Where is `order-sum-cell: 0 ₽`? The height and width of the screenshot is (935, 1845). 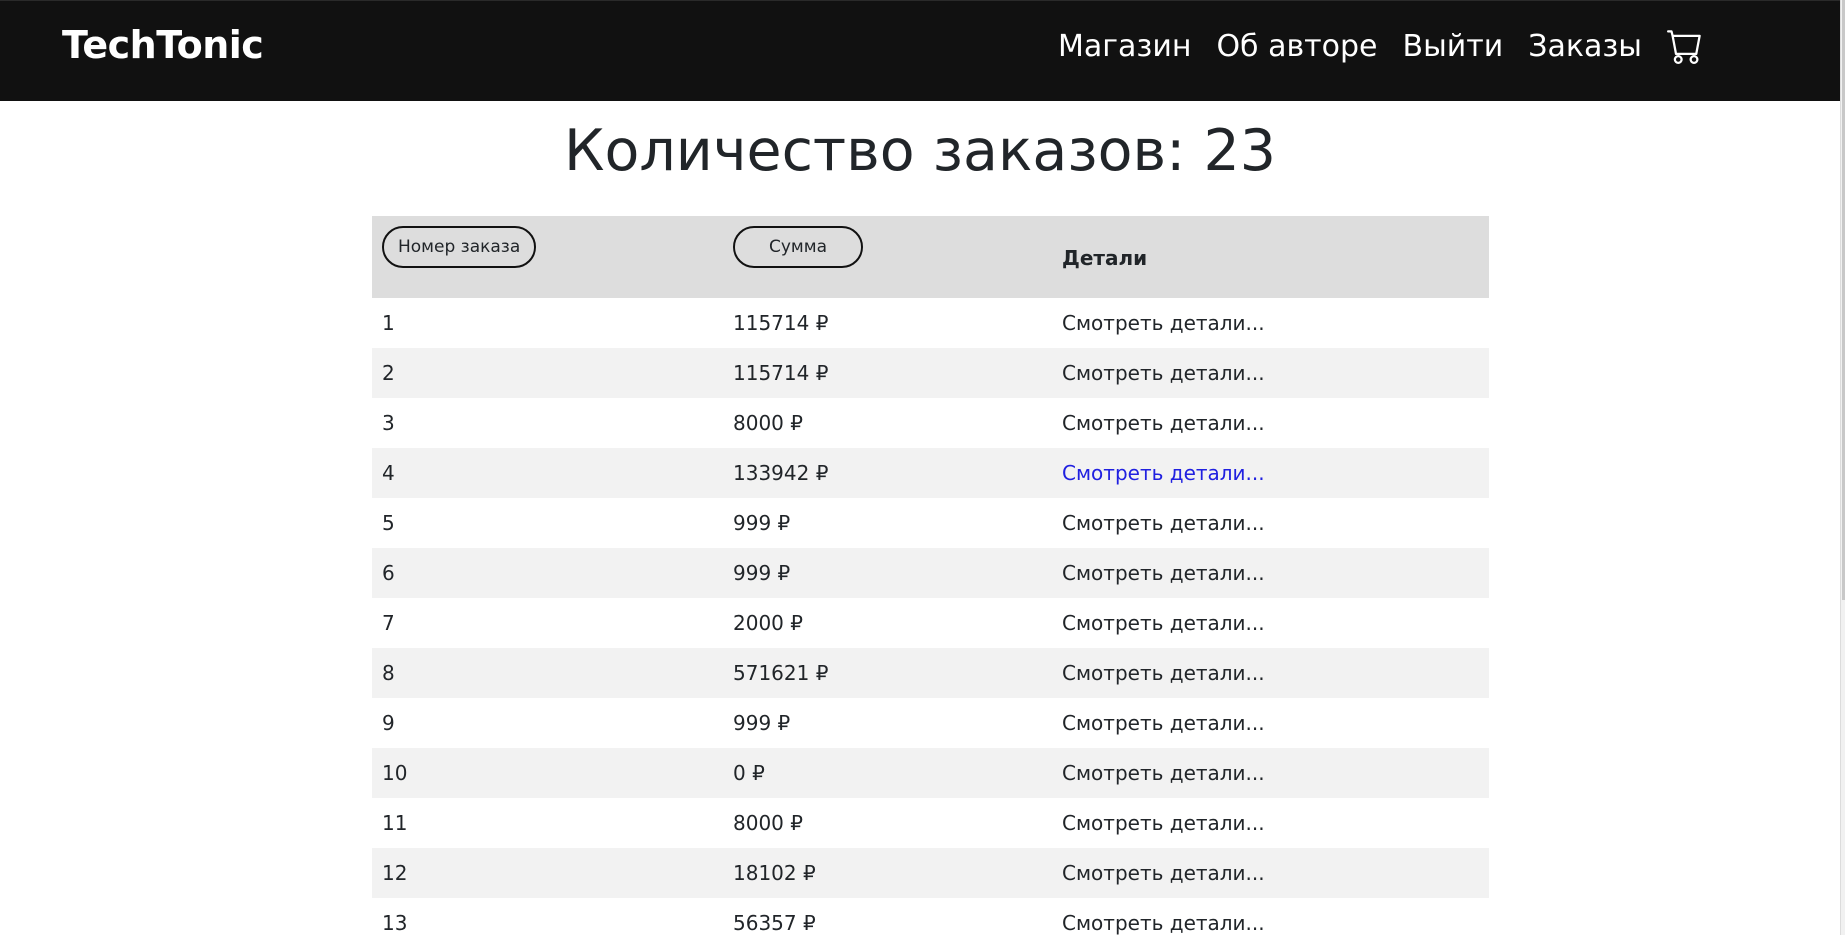
order-sum-cell: 0 ₽ is located at coordinates (749, 773).